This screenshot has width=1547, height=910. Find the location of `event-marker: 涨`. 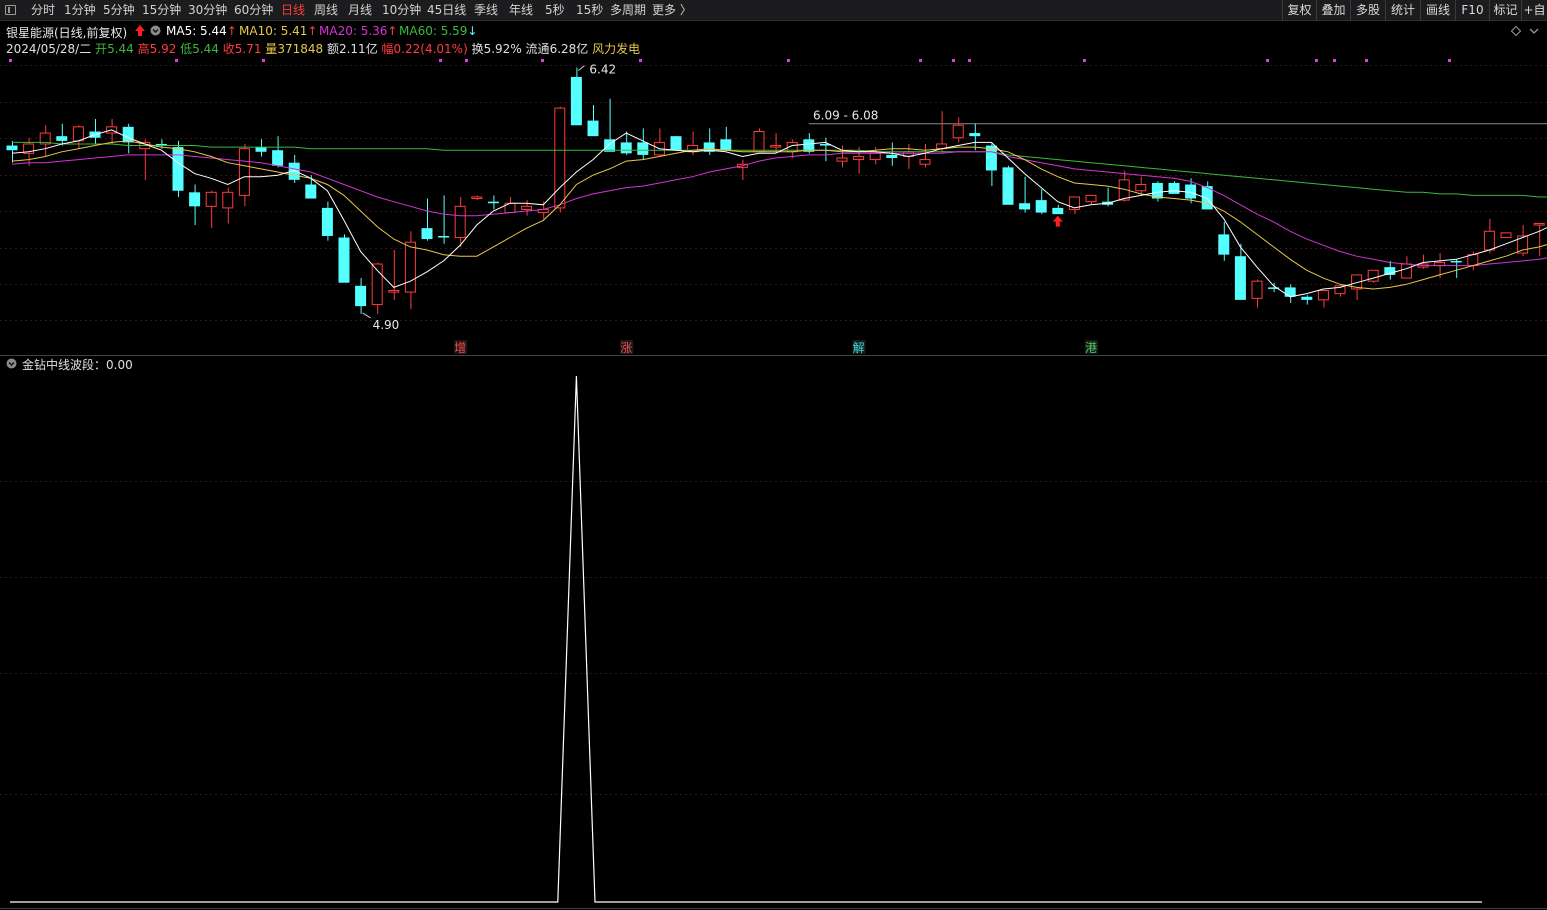

event-marker: 涨 is located at coordinates (626, 347).